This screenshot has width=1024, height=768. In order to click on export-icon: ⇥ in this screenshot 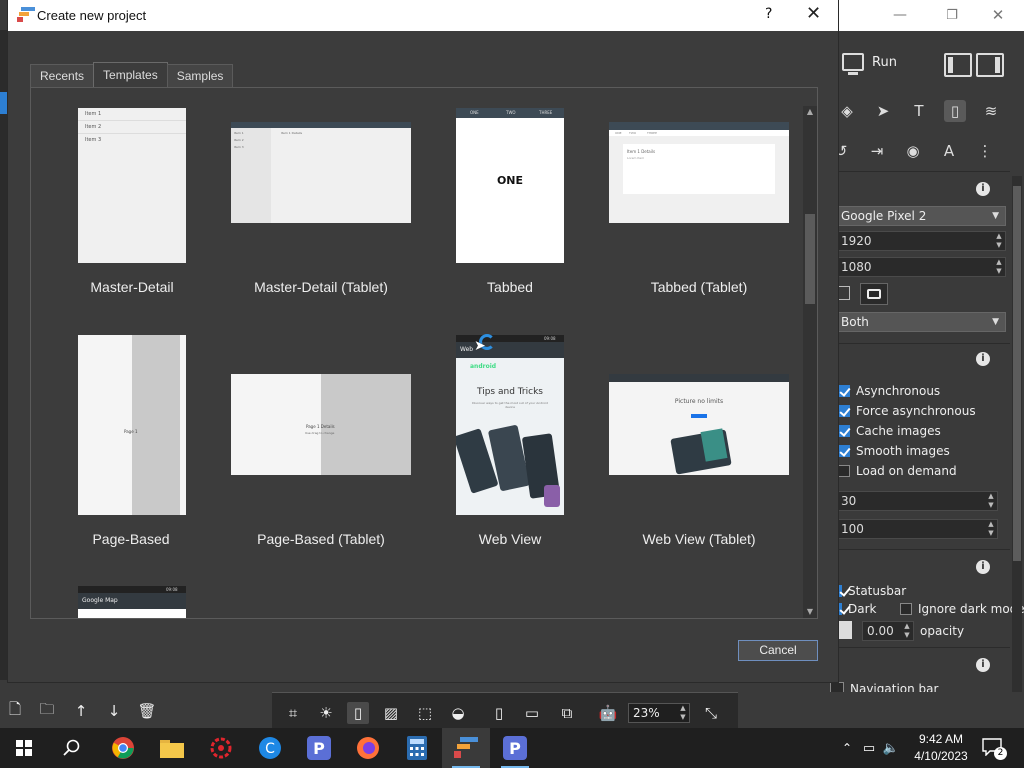, I will do `click(877, 151)`.